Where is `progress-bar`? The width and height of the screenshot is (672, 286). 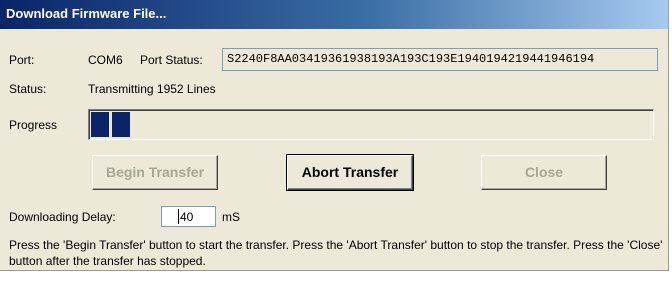
progress-bar is located at coordinates (371, 124).